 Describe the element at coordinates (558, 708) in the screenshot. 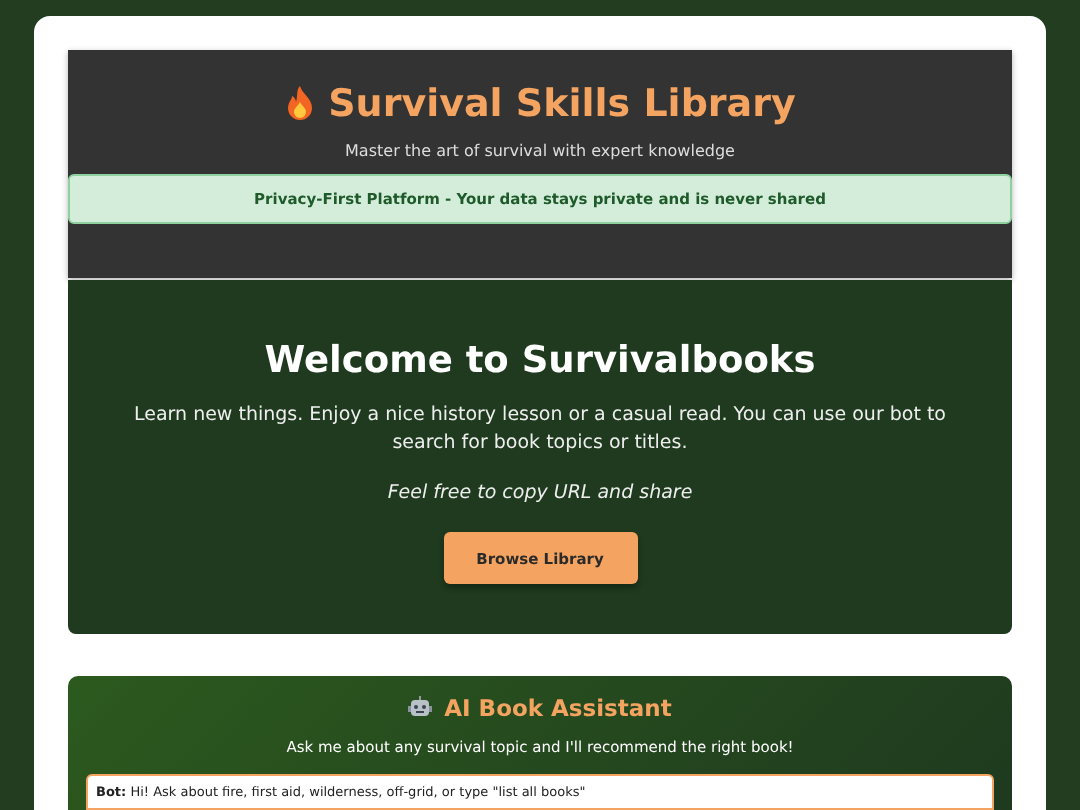

I see `assistant-title: AI Book Assistant` at that location.